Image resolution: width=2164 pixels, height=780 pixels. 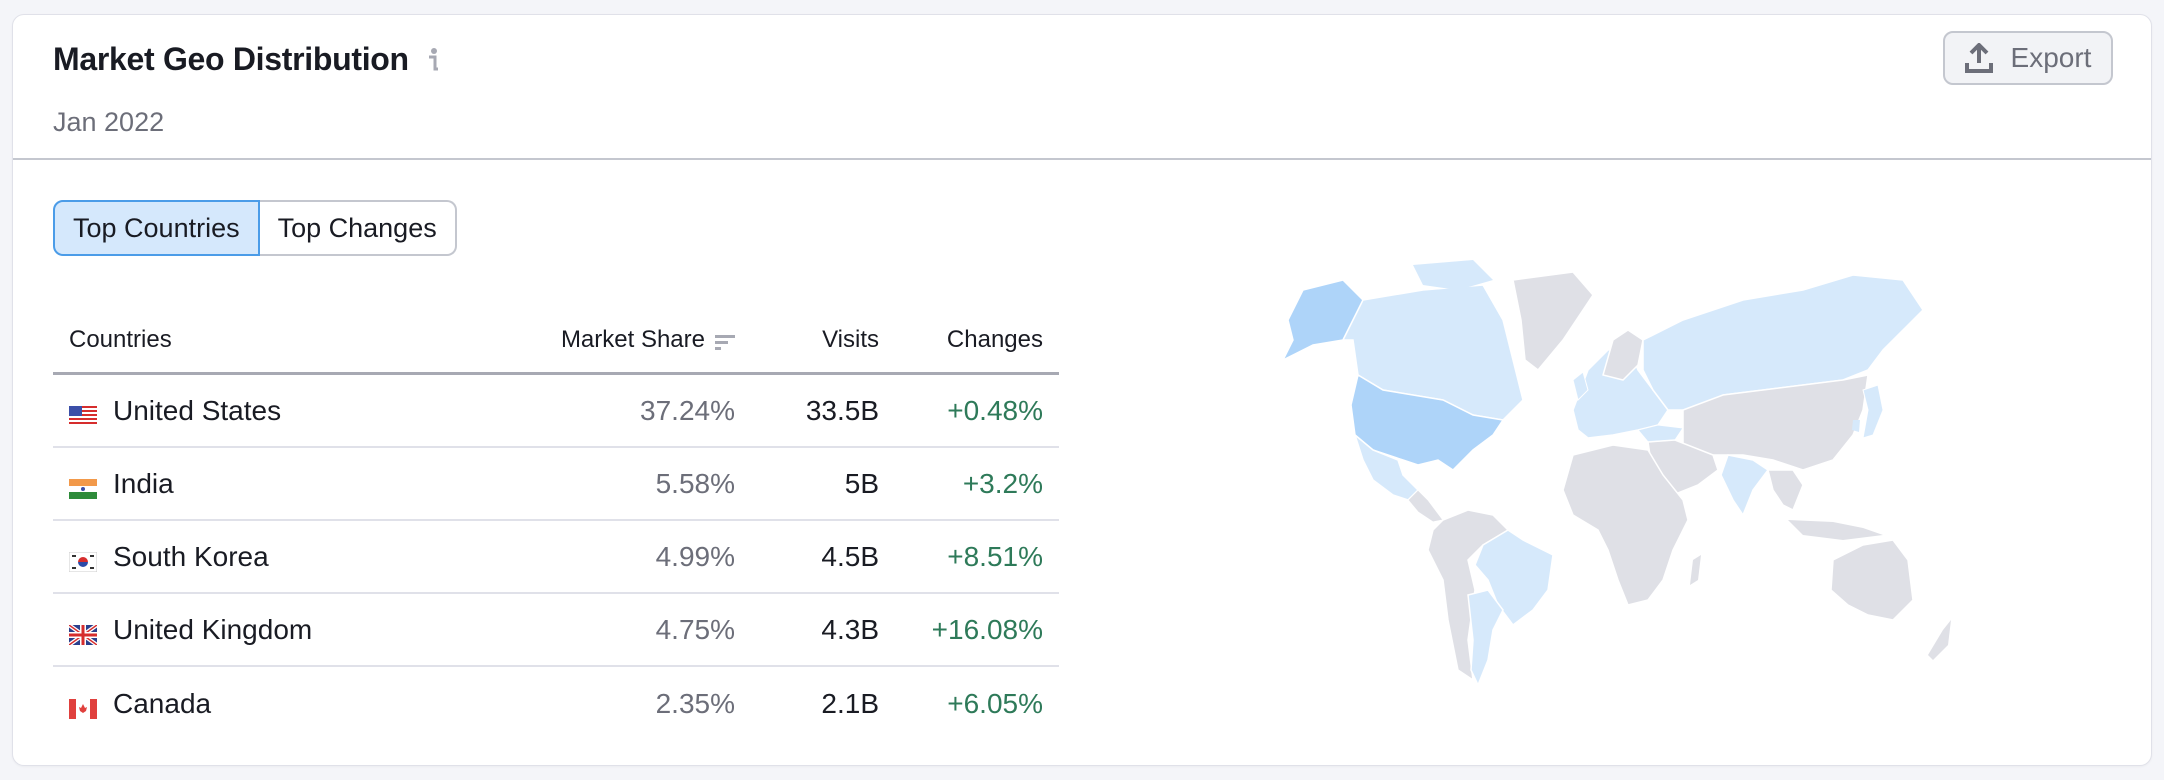 What do you see at coordinates (433, 60) in the screenshot?
I see `info-icon` at bounding box center [433, 60].